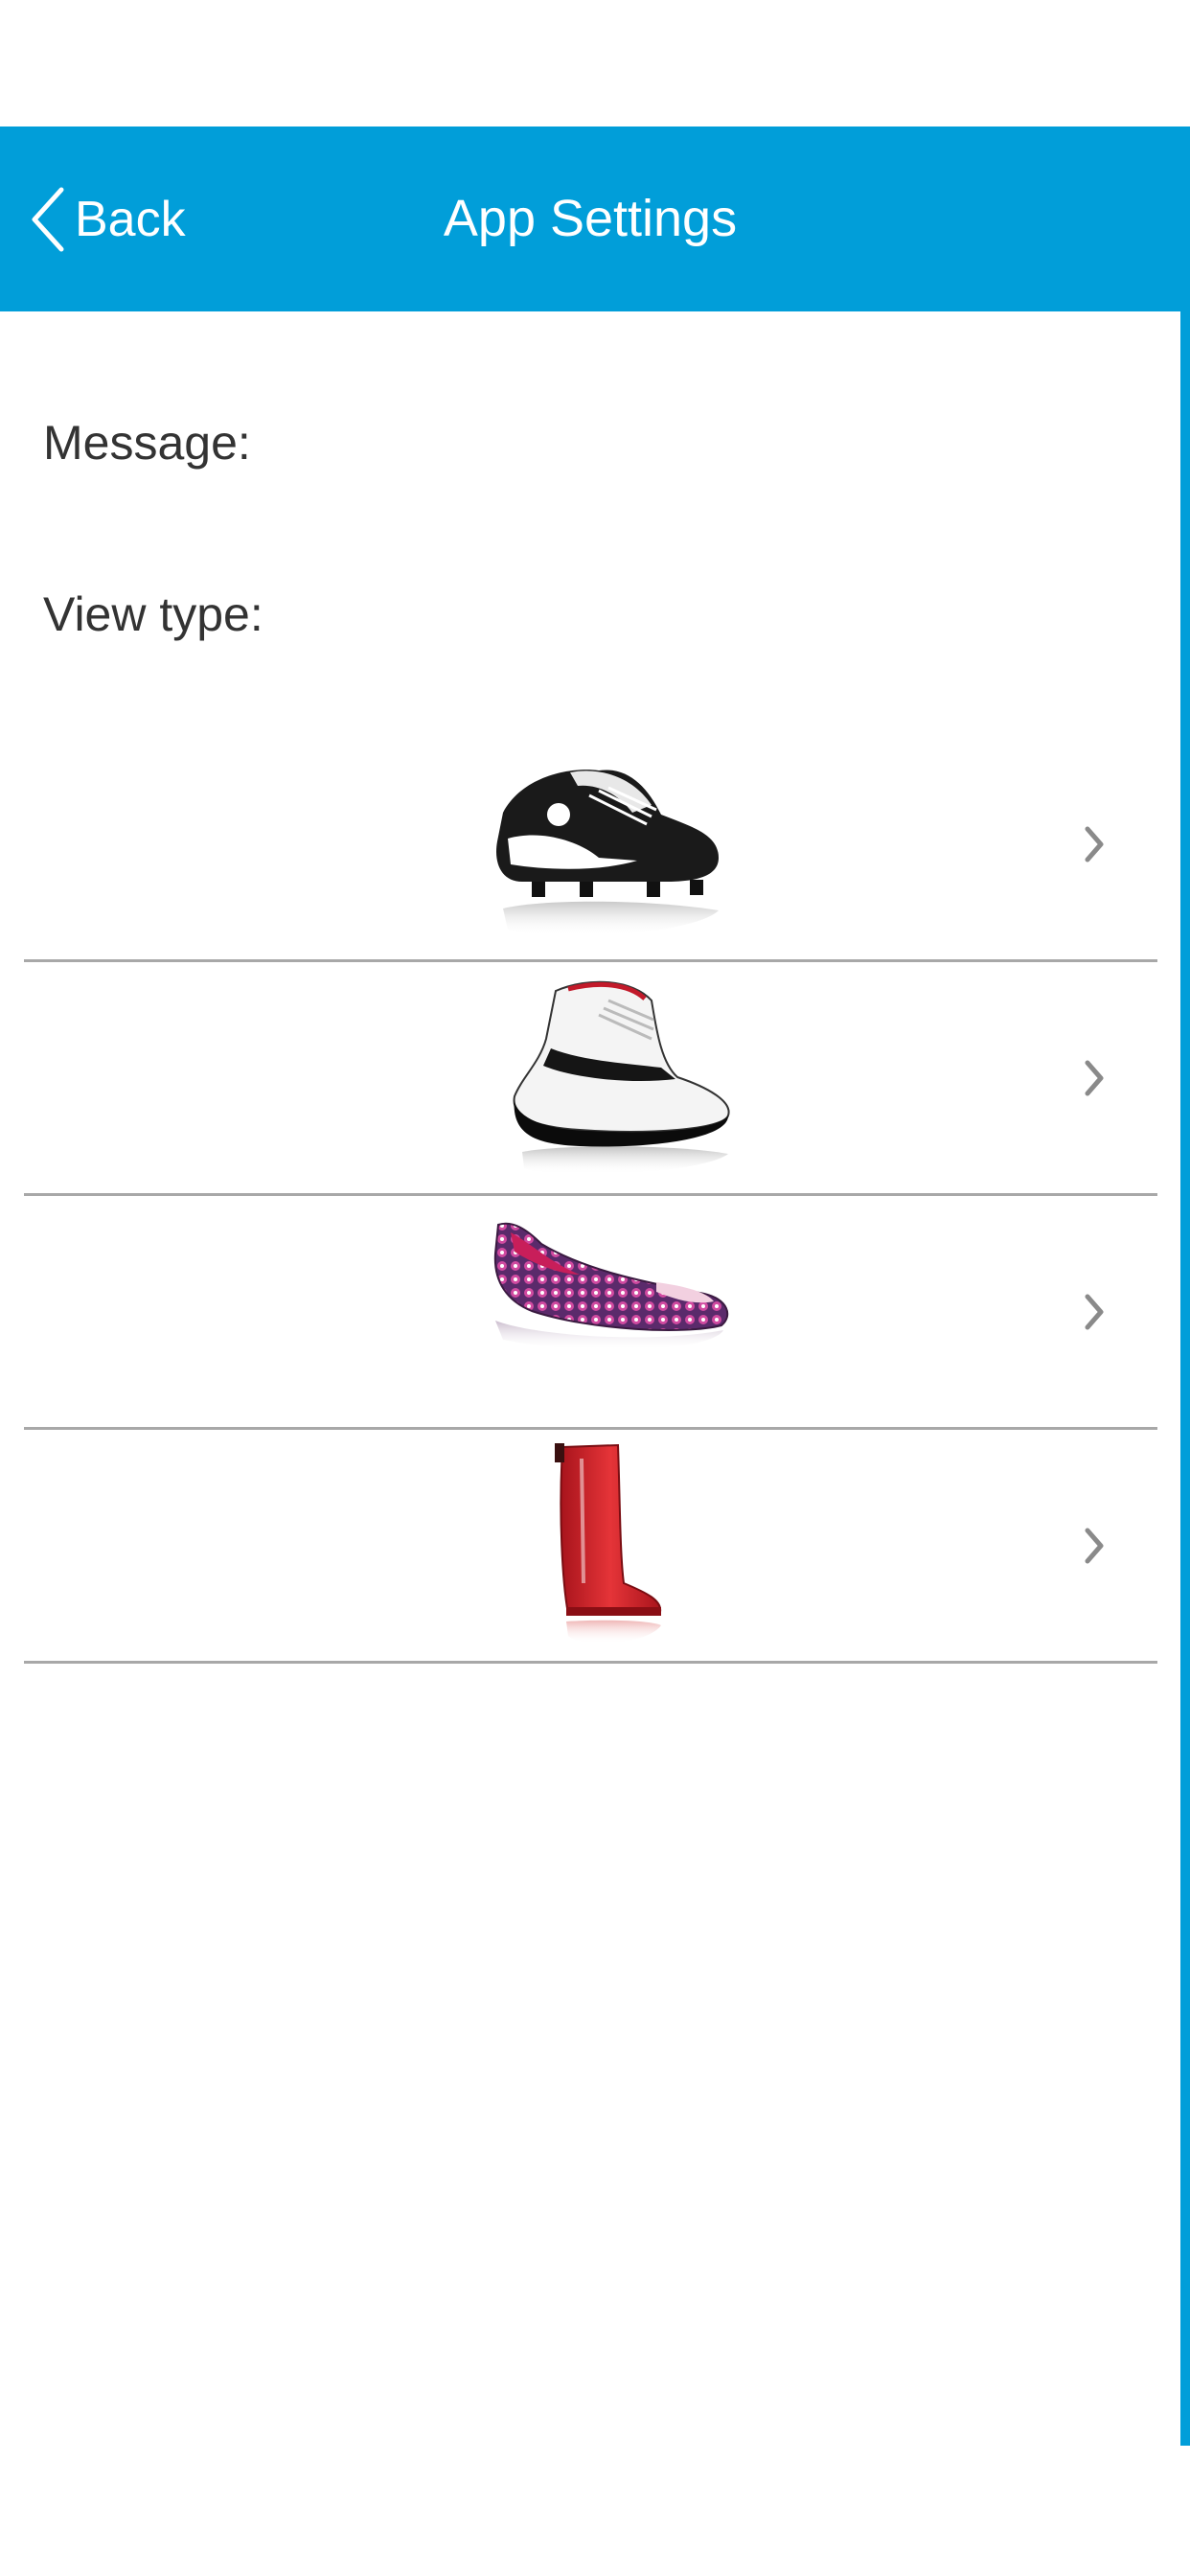  Describe the element at coordinates (608, 1543) in the screenshot. I see `rain-boot-image` at that location.